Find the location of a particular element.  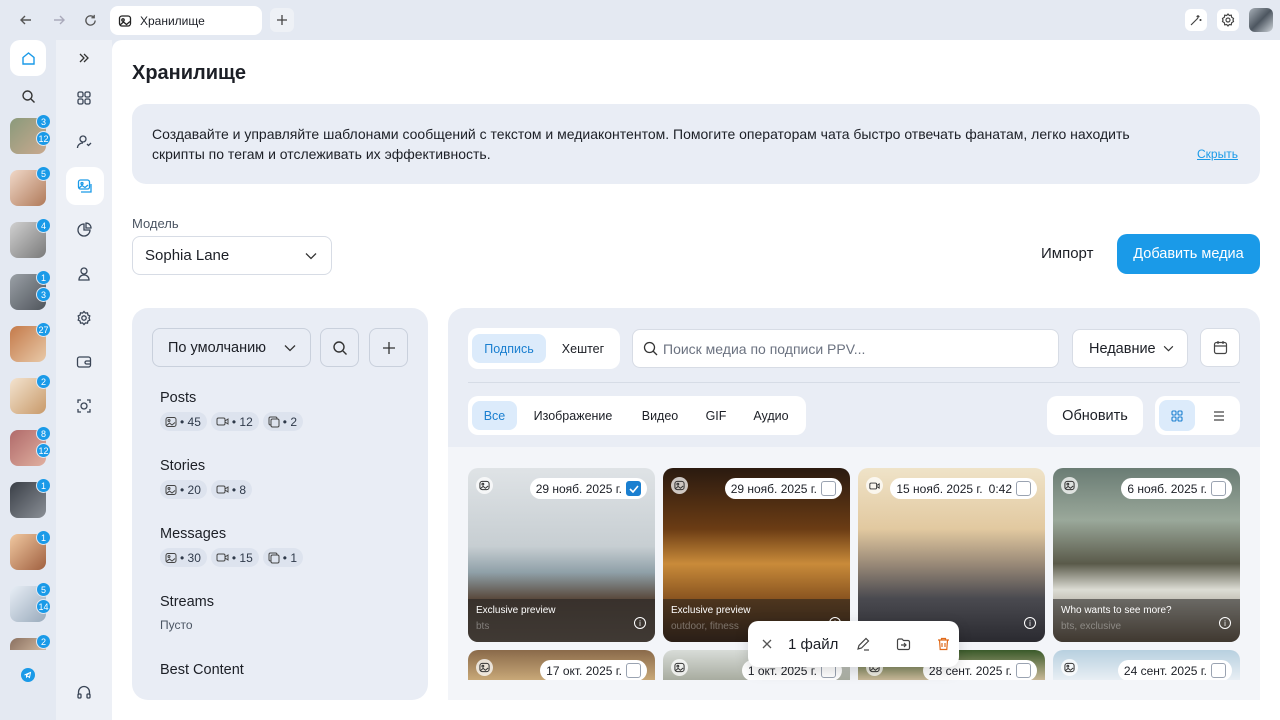

gif-icon is located at coordinates (274, 421).